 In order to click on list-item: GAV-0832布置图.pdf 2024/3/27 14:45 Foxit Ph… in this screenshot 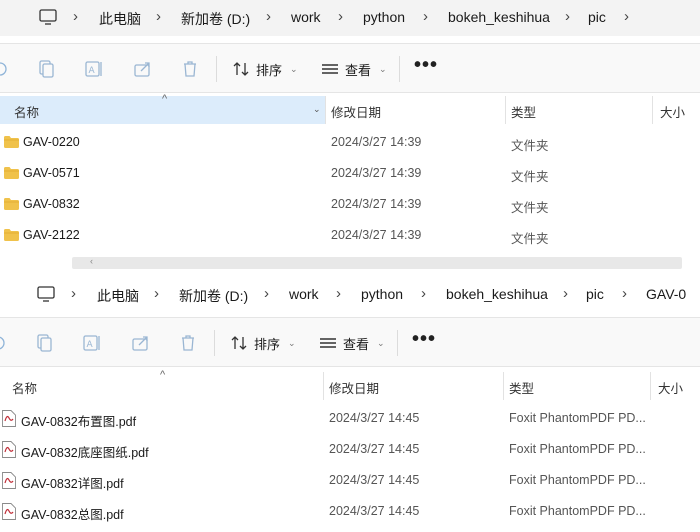, I will do `click(350, 418)`.